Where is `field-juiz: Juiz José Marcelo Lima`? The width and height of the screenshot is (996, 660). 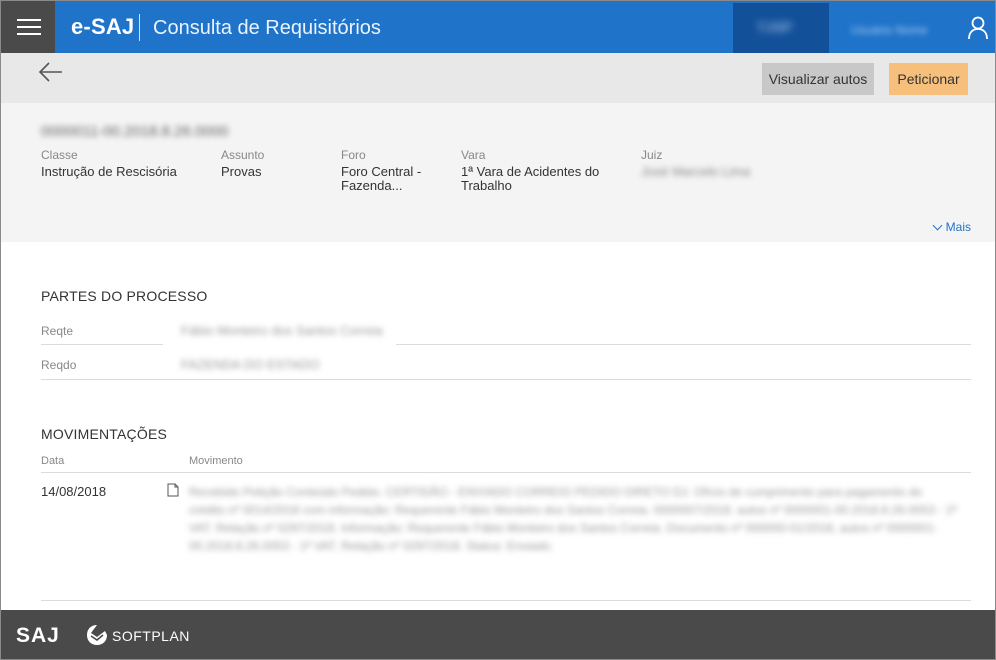
field-juiz: Juiz José Marcelo Lima is located at coordinates (721, 163).